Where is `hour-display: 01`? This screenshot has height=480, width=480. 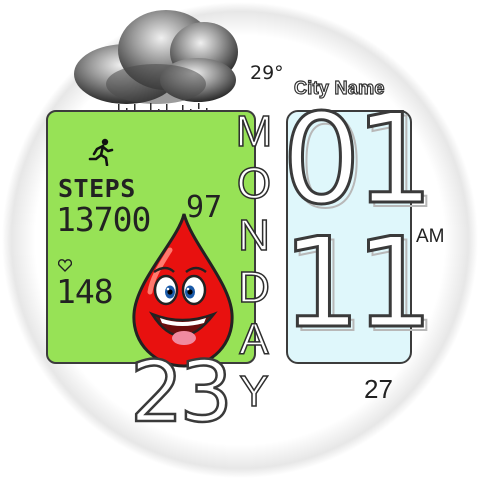 hour-display: 01 is located at coordinates (358, 160).